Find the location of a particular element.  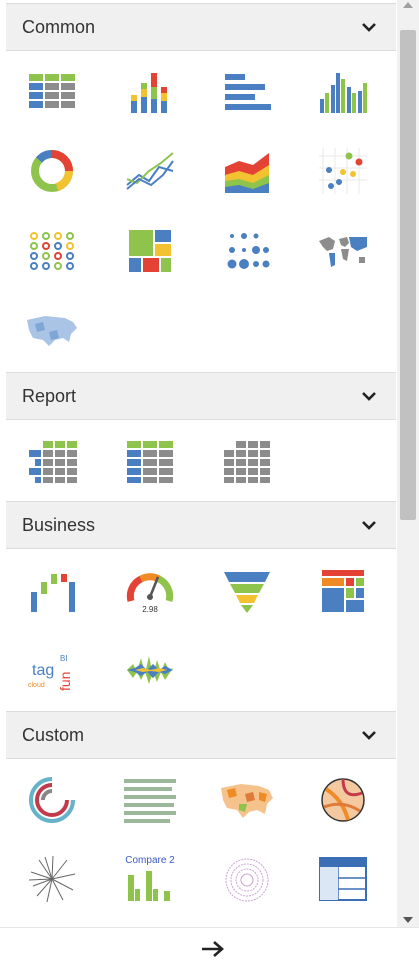

arrow-right-icon is located at coordinates (213, 949).